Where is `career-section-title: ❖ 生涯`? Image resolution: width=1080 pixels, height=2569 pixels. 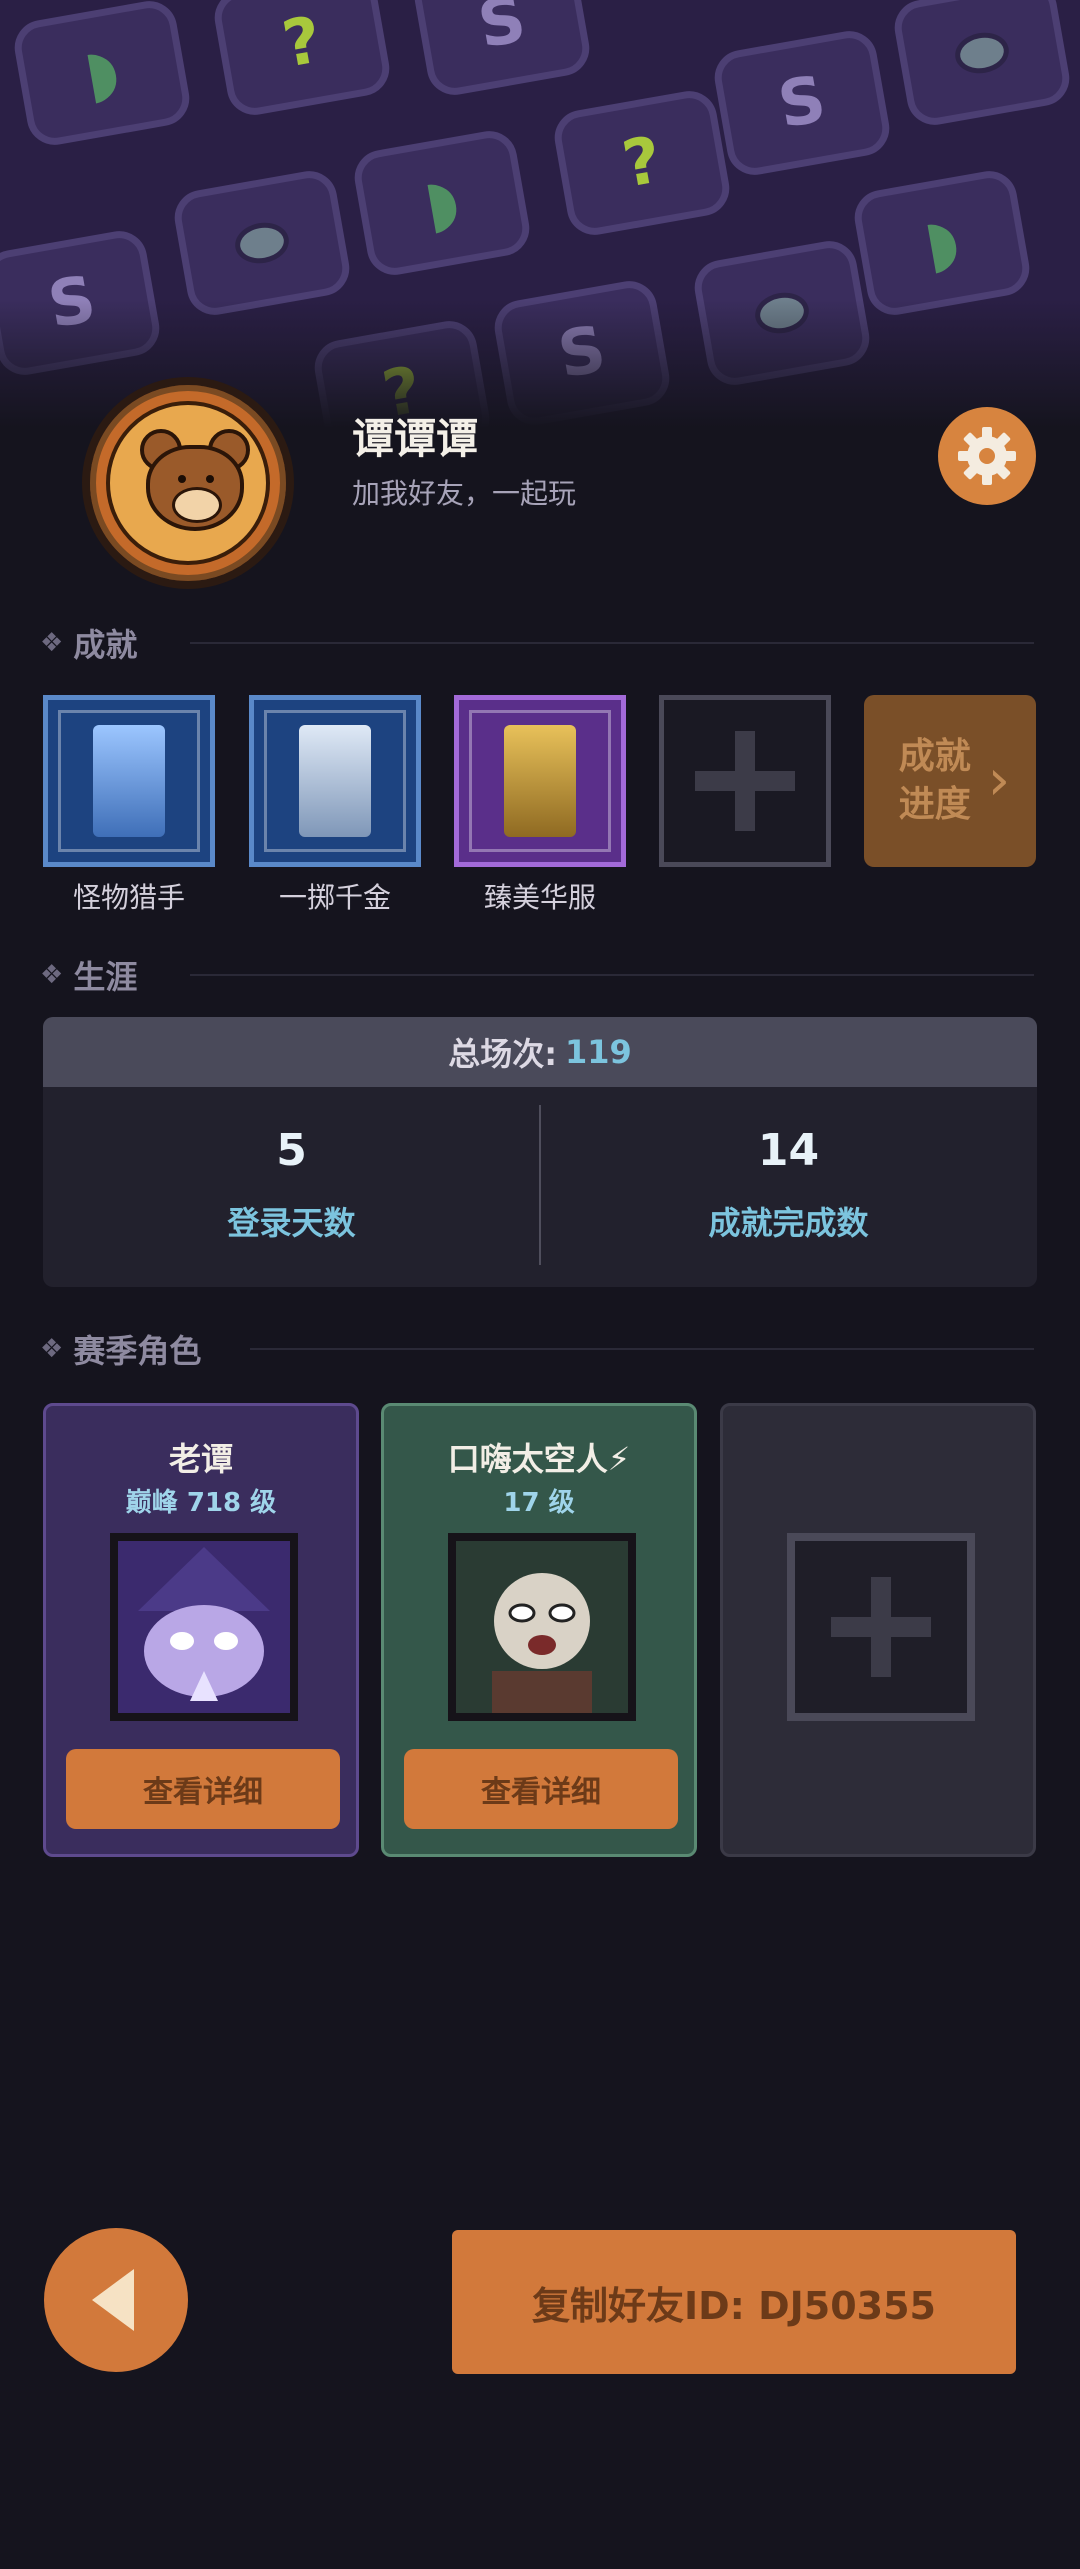
career-section-title: ❖ 生涯 is located at coordinates (89, 977).